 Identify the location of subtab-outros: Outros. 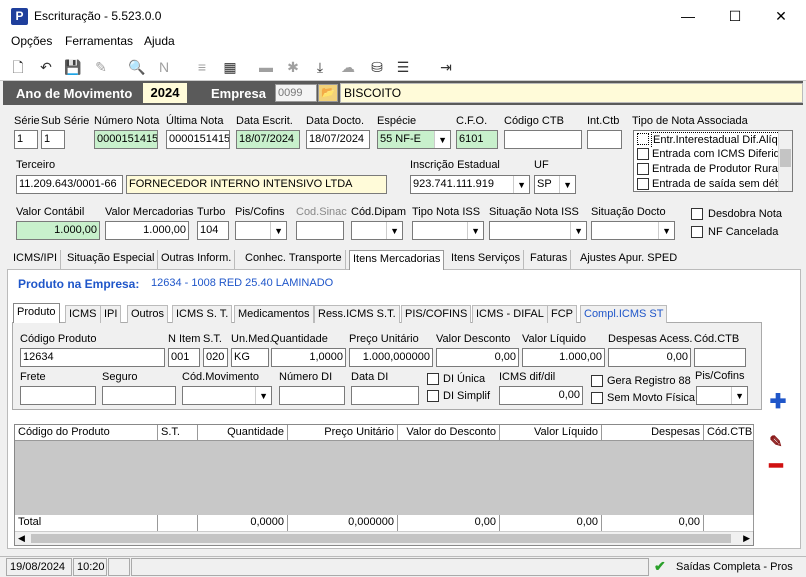
(148, 314).